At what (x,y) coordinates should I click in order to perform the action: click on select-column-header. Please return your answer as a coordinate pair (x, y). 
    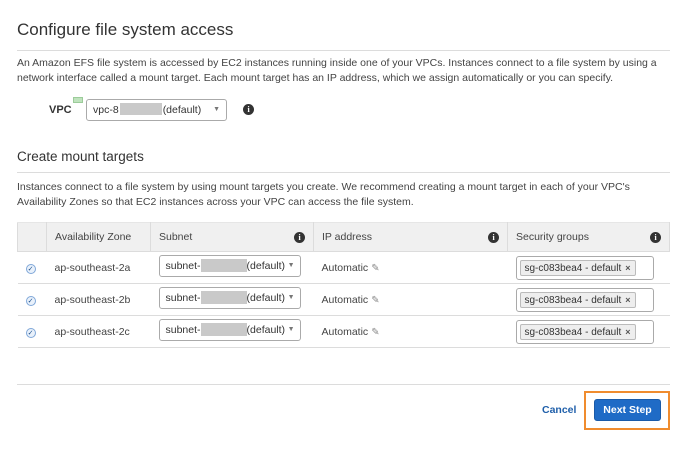
    Looking at the image, I should click on (32, 237).